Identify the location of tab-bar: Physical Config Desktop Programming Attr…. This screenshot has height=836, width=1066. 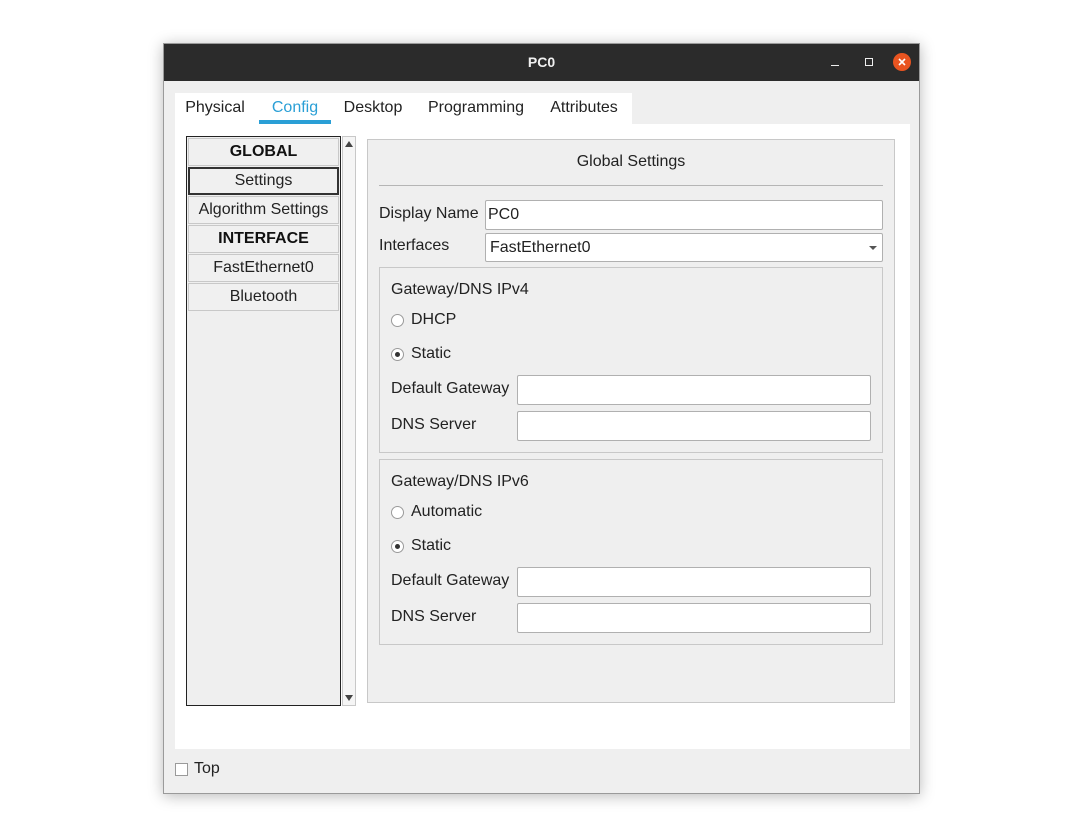
(403, 108).